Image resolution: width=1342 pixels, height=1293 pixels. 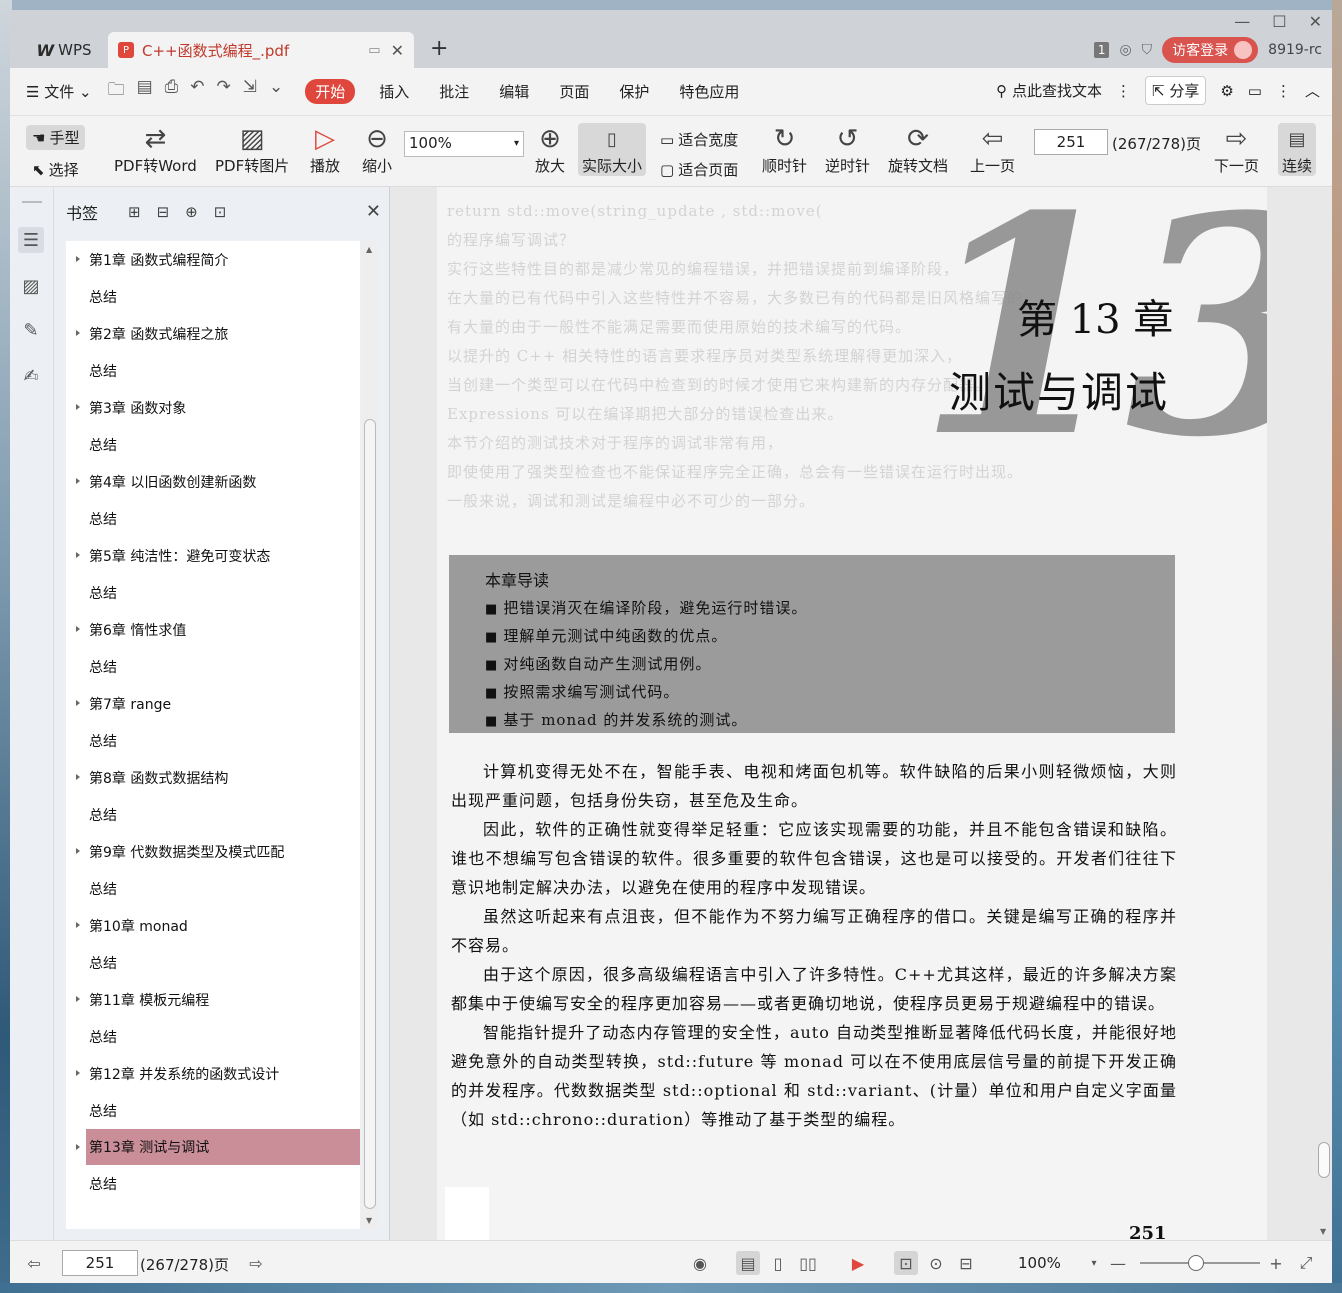 I want to click on document-scroll-thumb, so click(x=1324, y=1160).